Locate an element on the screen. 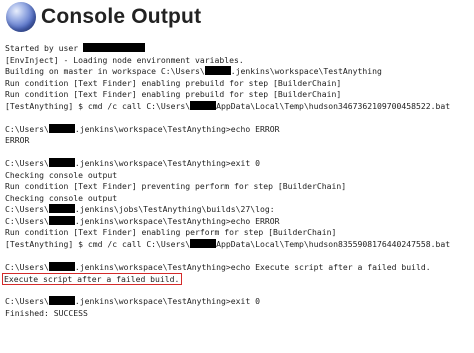 The image size is (474, 353). console-line: ERROR is located at coordinates (17, 140).